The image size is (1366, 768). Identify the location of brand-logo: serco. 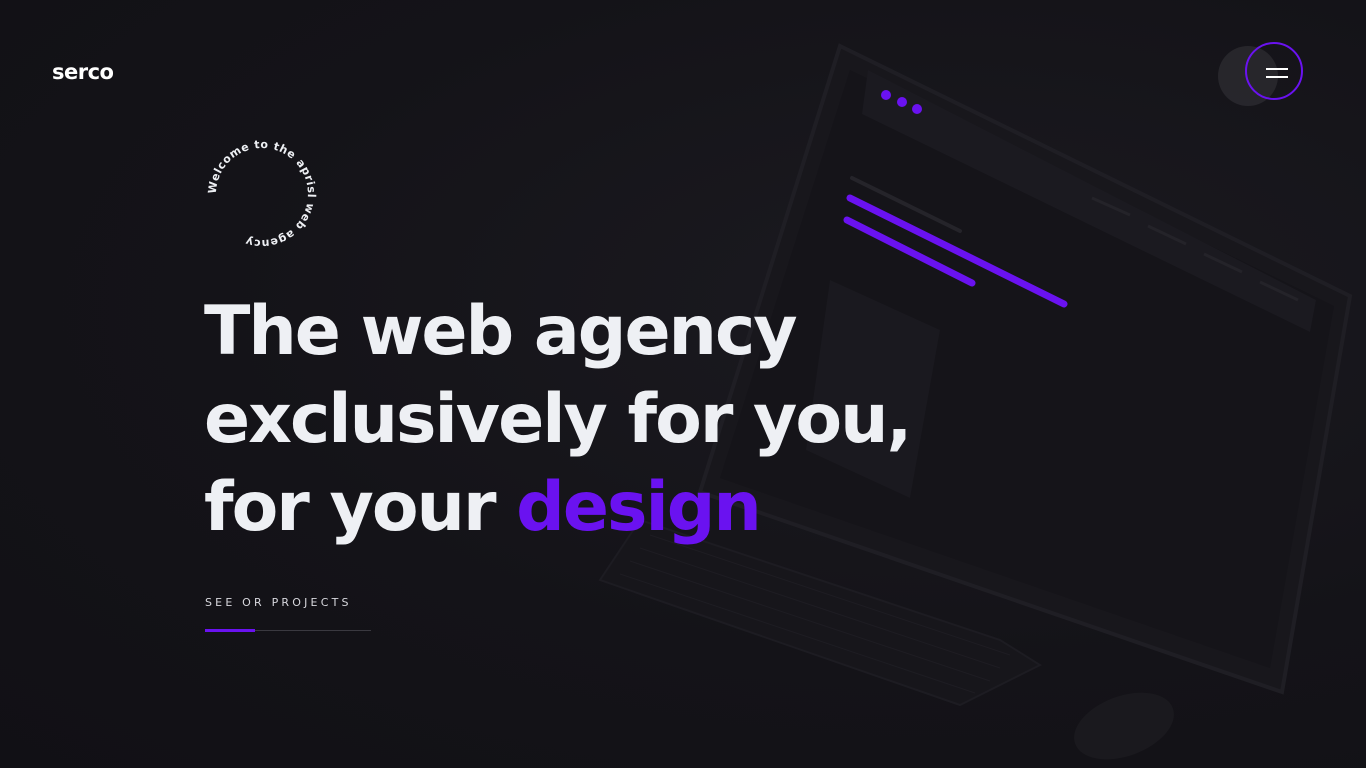
(83, 72).